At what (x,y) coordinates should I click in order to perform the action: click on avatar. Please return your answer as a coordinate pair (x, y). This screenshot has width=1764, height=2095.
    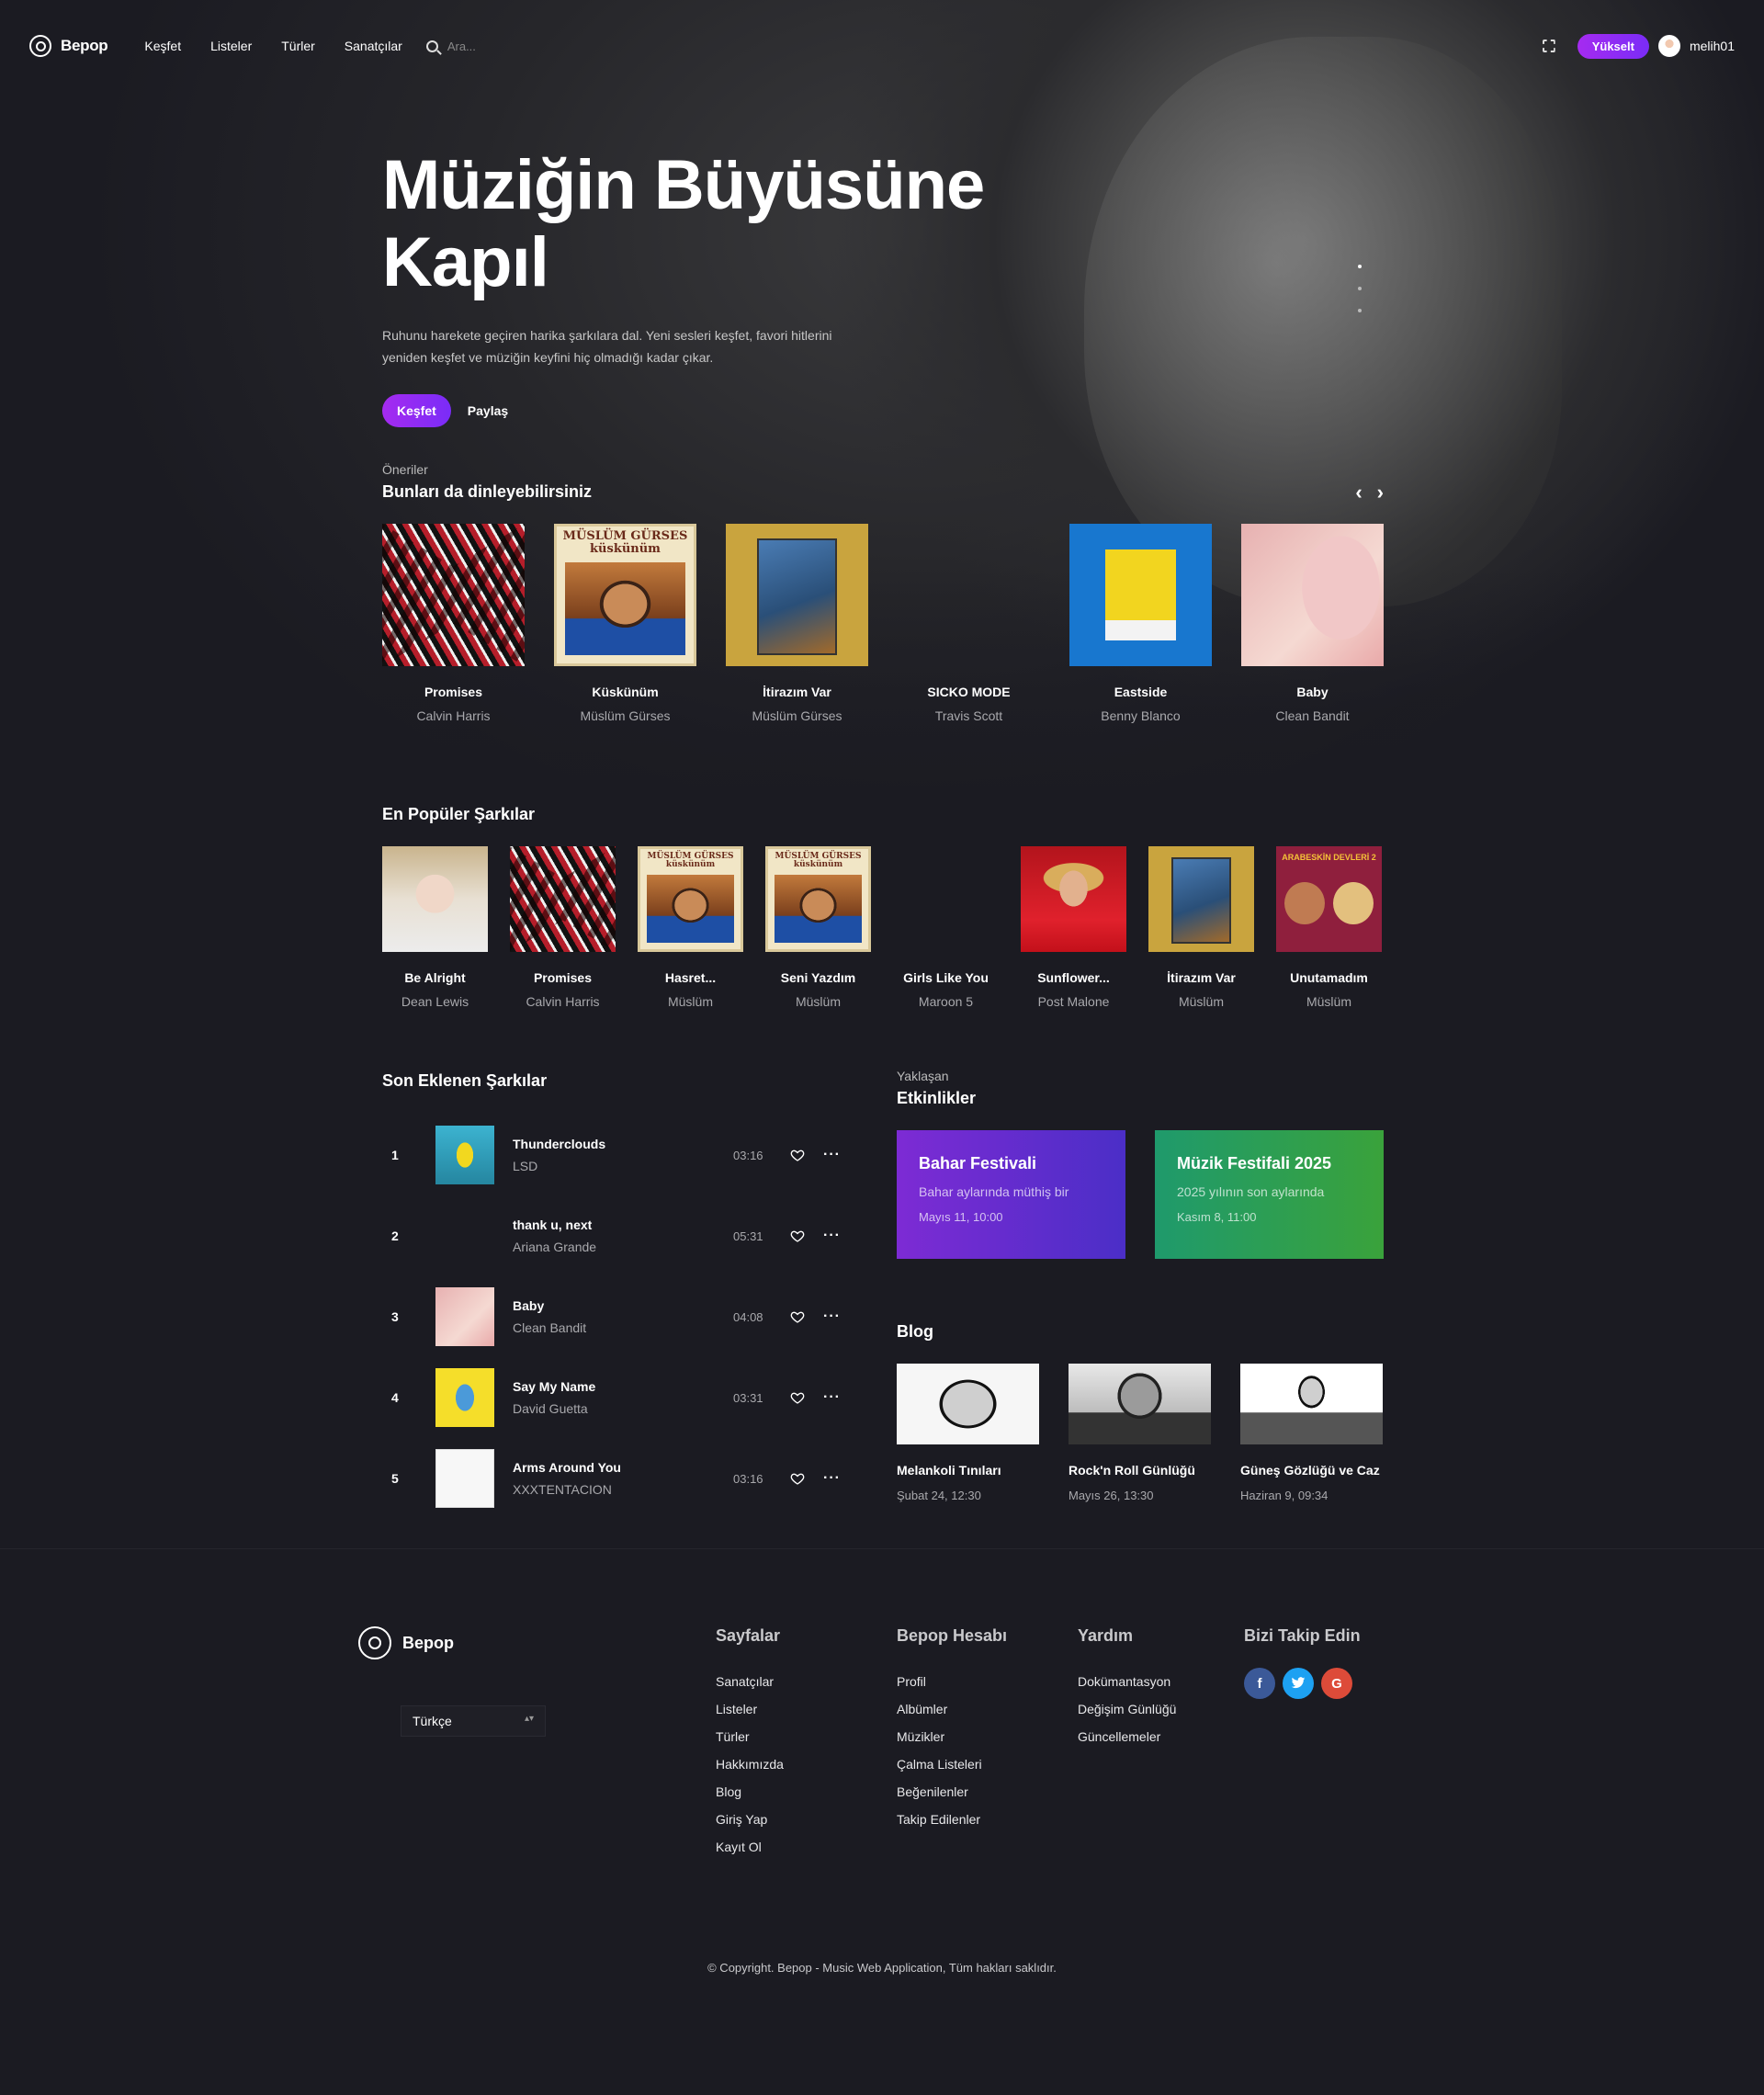
    Looking at the image, I should click on (1669, 46).